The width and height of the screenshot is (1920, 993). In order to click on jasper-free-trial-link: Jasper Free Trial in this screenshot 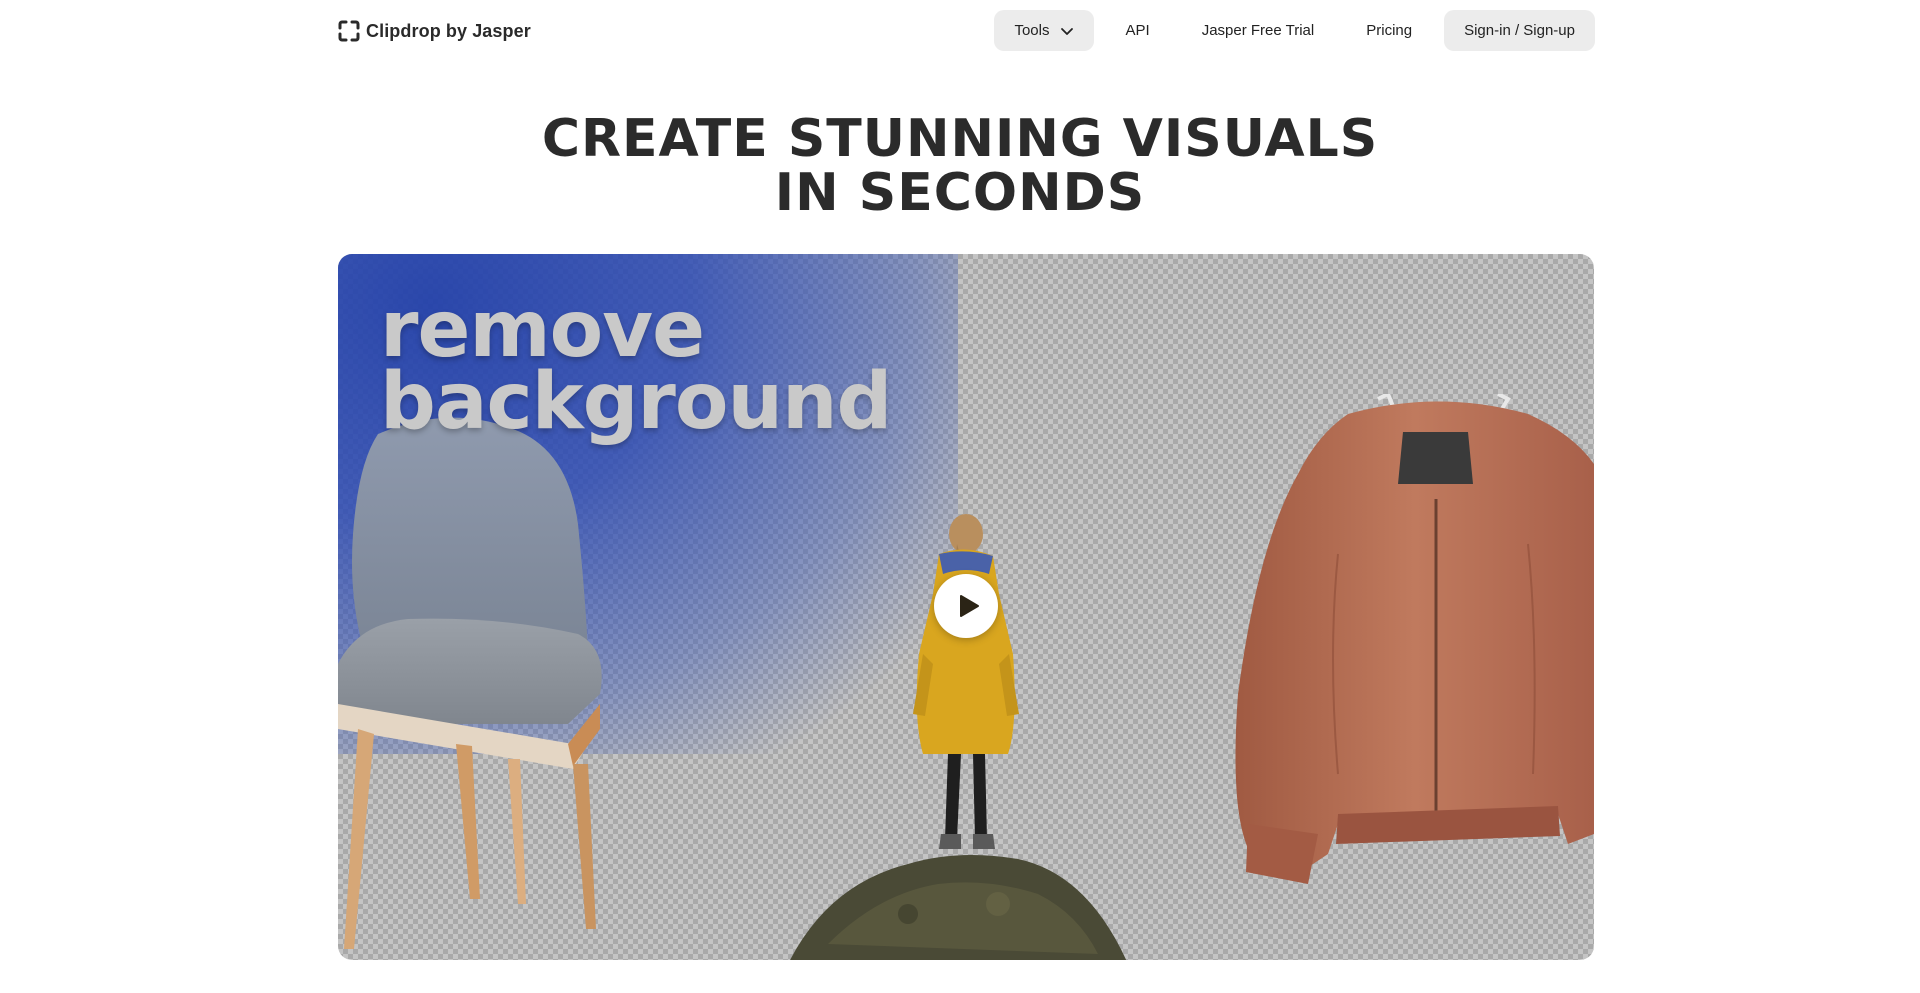, I will do `click(1258, 30)`.